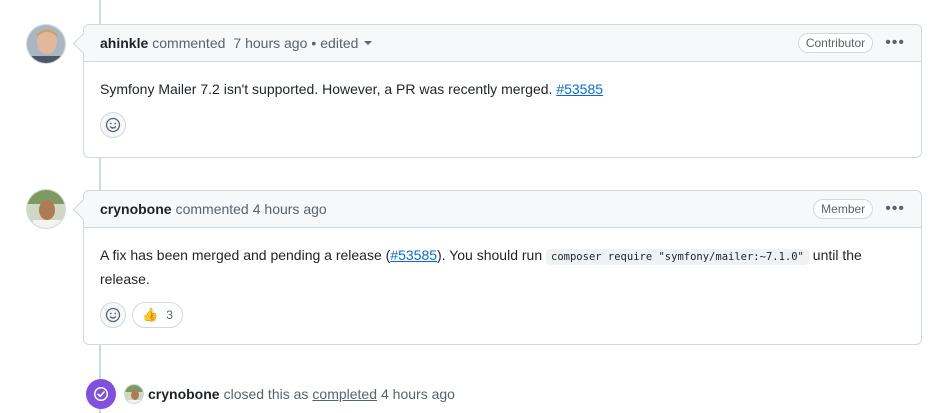  Describe the element at coordinates (169, 315) in the screenshot. I see `reaction-count: 3` at that location.